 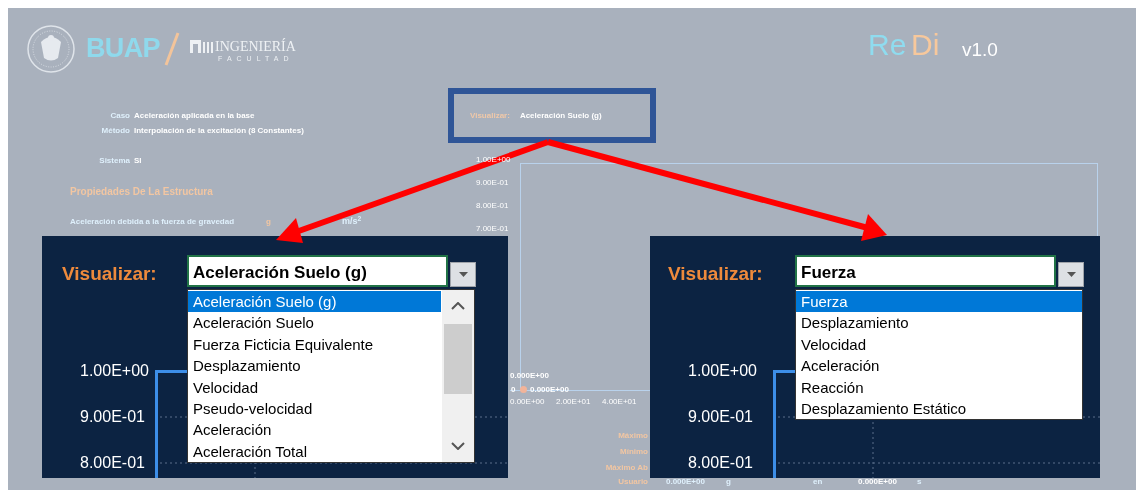 I want to click on field-label: Sistema, so click(x=114, y=161).